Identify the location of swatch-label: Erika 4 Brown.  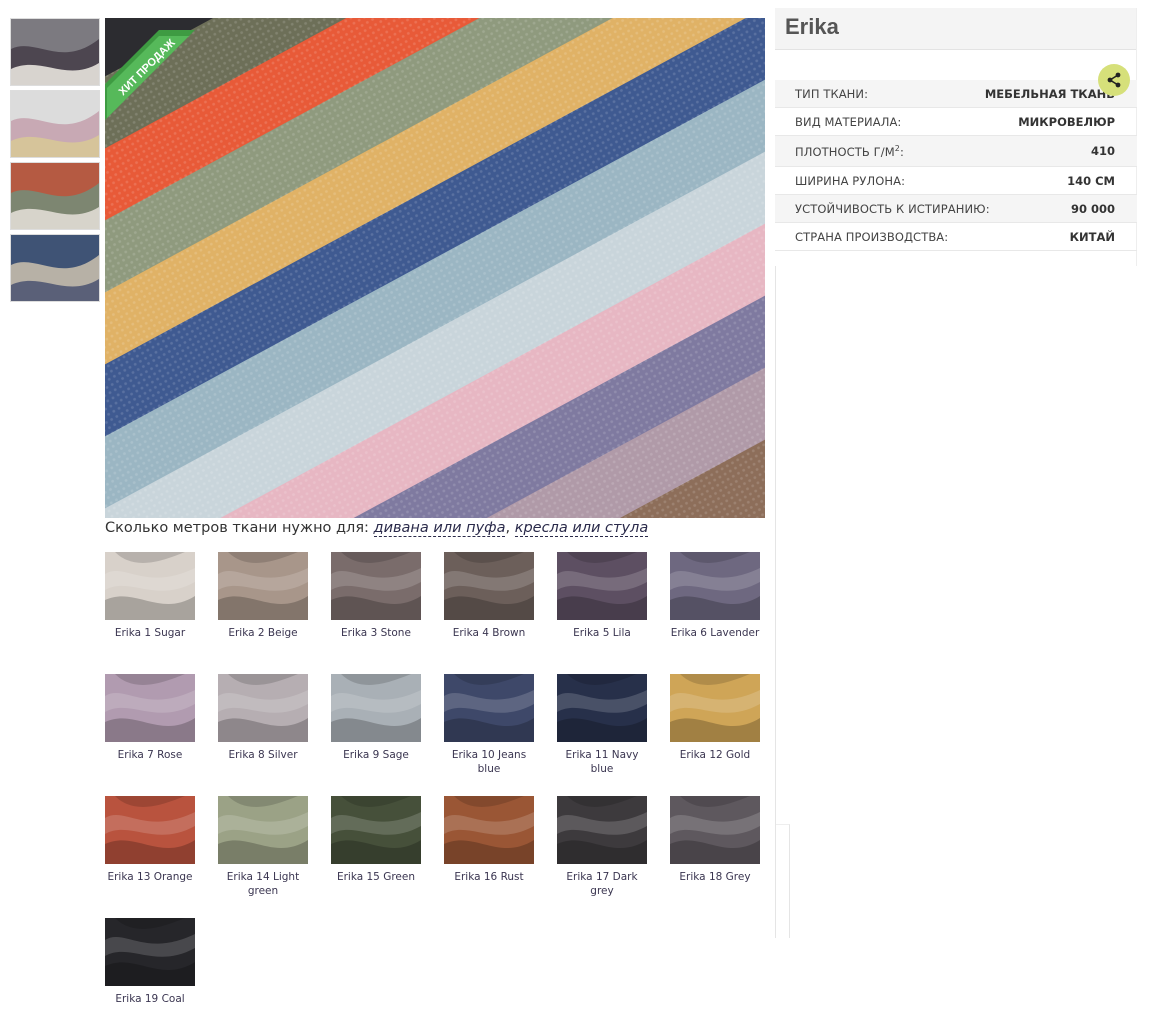
(489, 633).